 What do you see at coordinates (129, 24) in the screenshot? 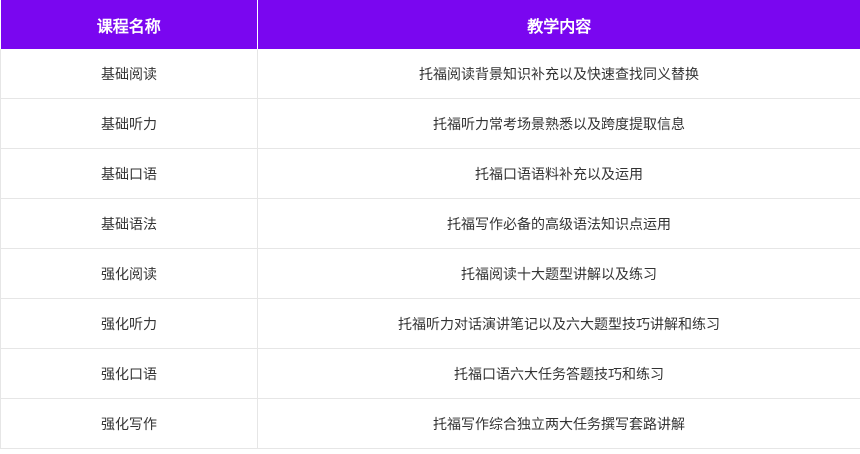
I see `column-header-course-name: 课程名称` at bounding box center [129, 24].